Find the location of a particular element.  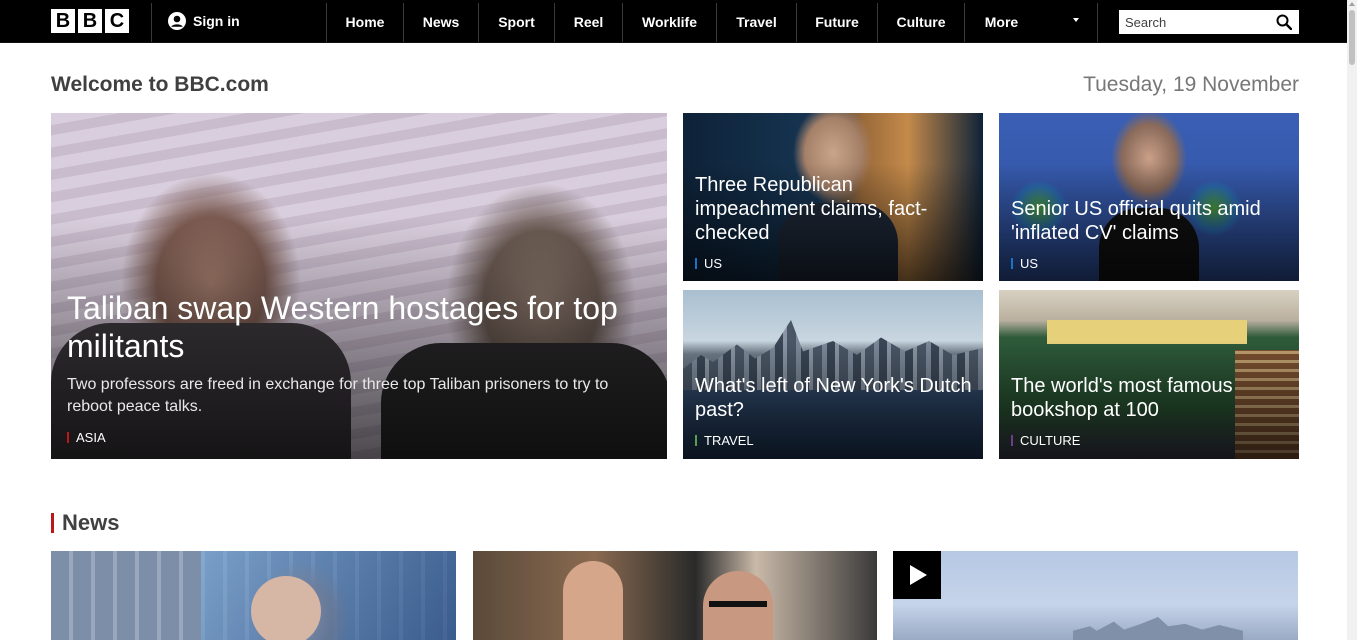

nav-future: Future is located at coordinates (837, 22).